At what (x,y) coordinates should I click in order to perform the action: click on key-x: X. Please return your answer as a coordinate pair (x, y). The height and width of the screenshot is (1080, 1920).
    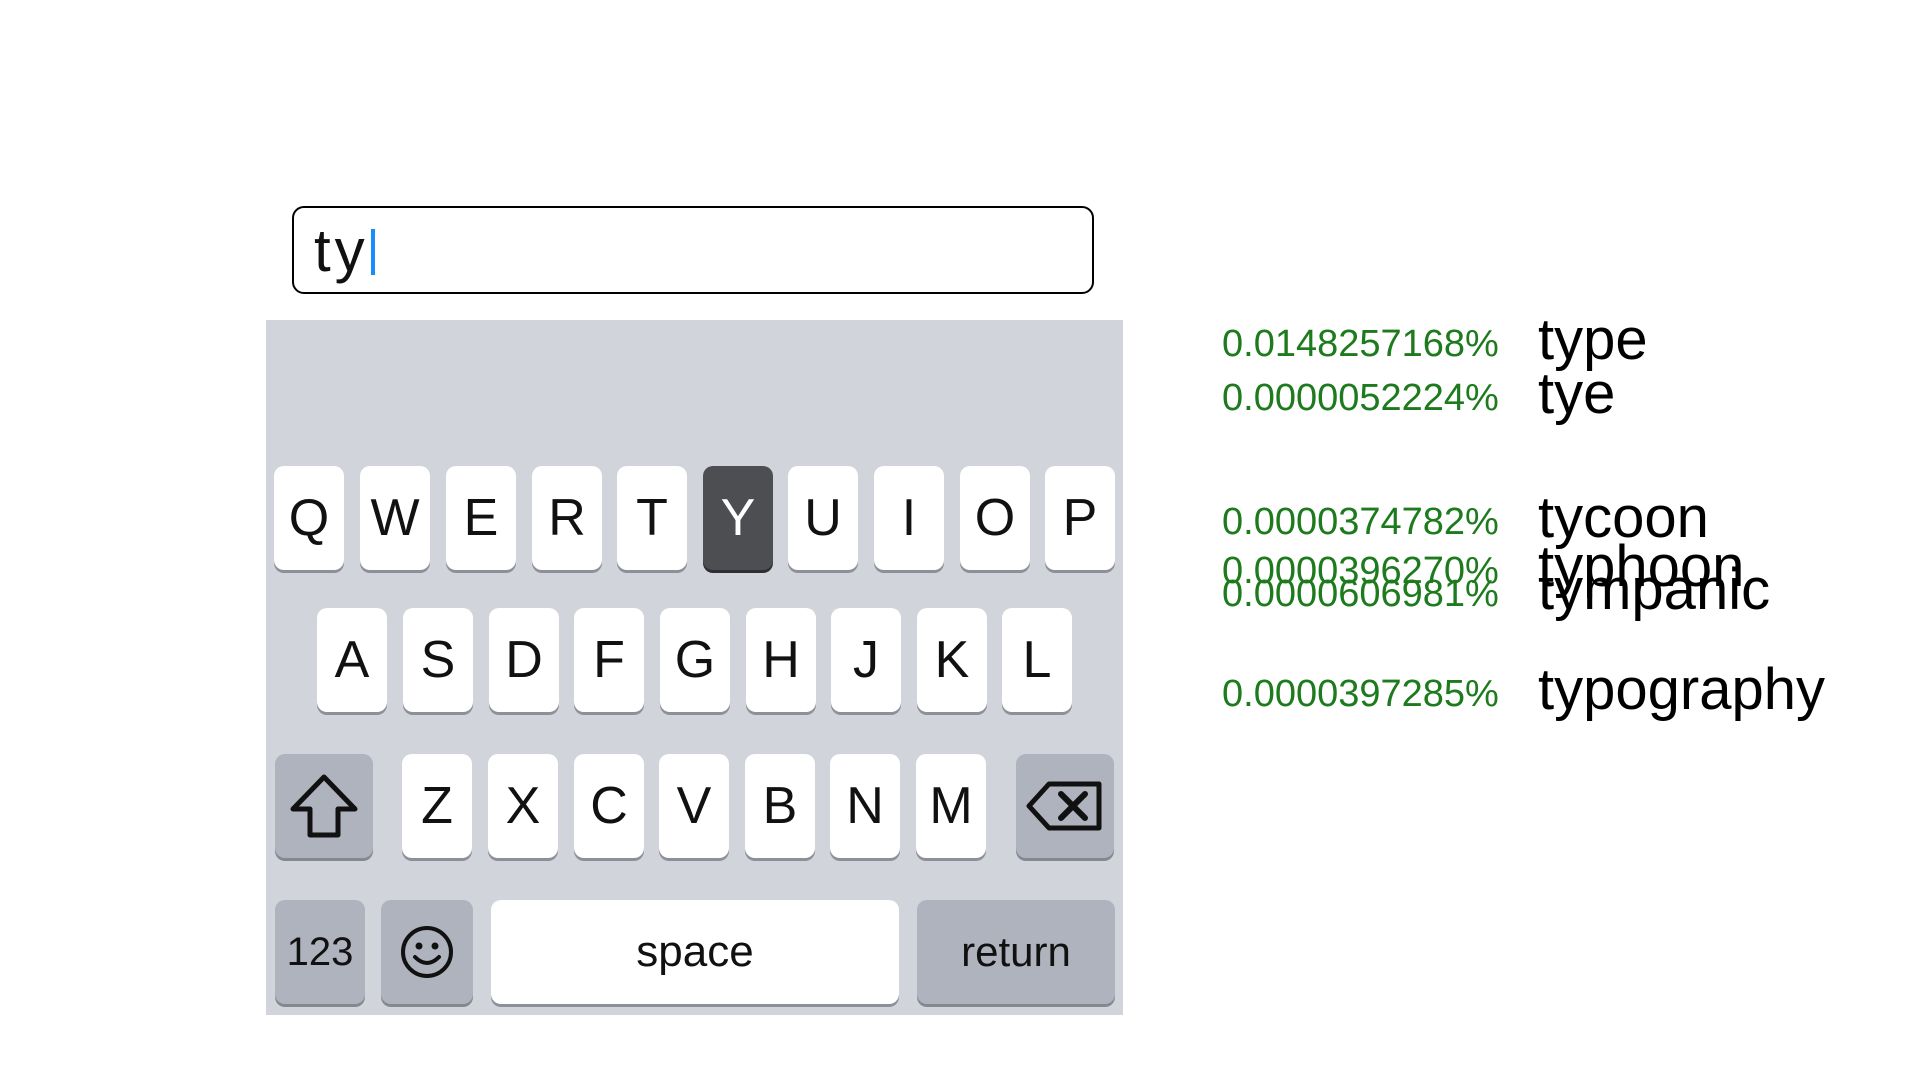
    Looking at the image, I should click on (523, 806).